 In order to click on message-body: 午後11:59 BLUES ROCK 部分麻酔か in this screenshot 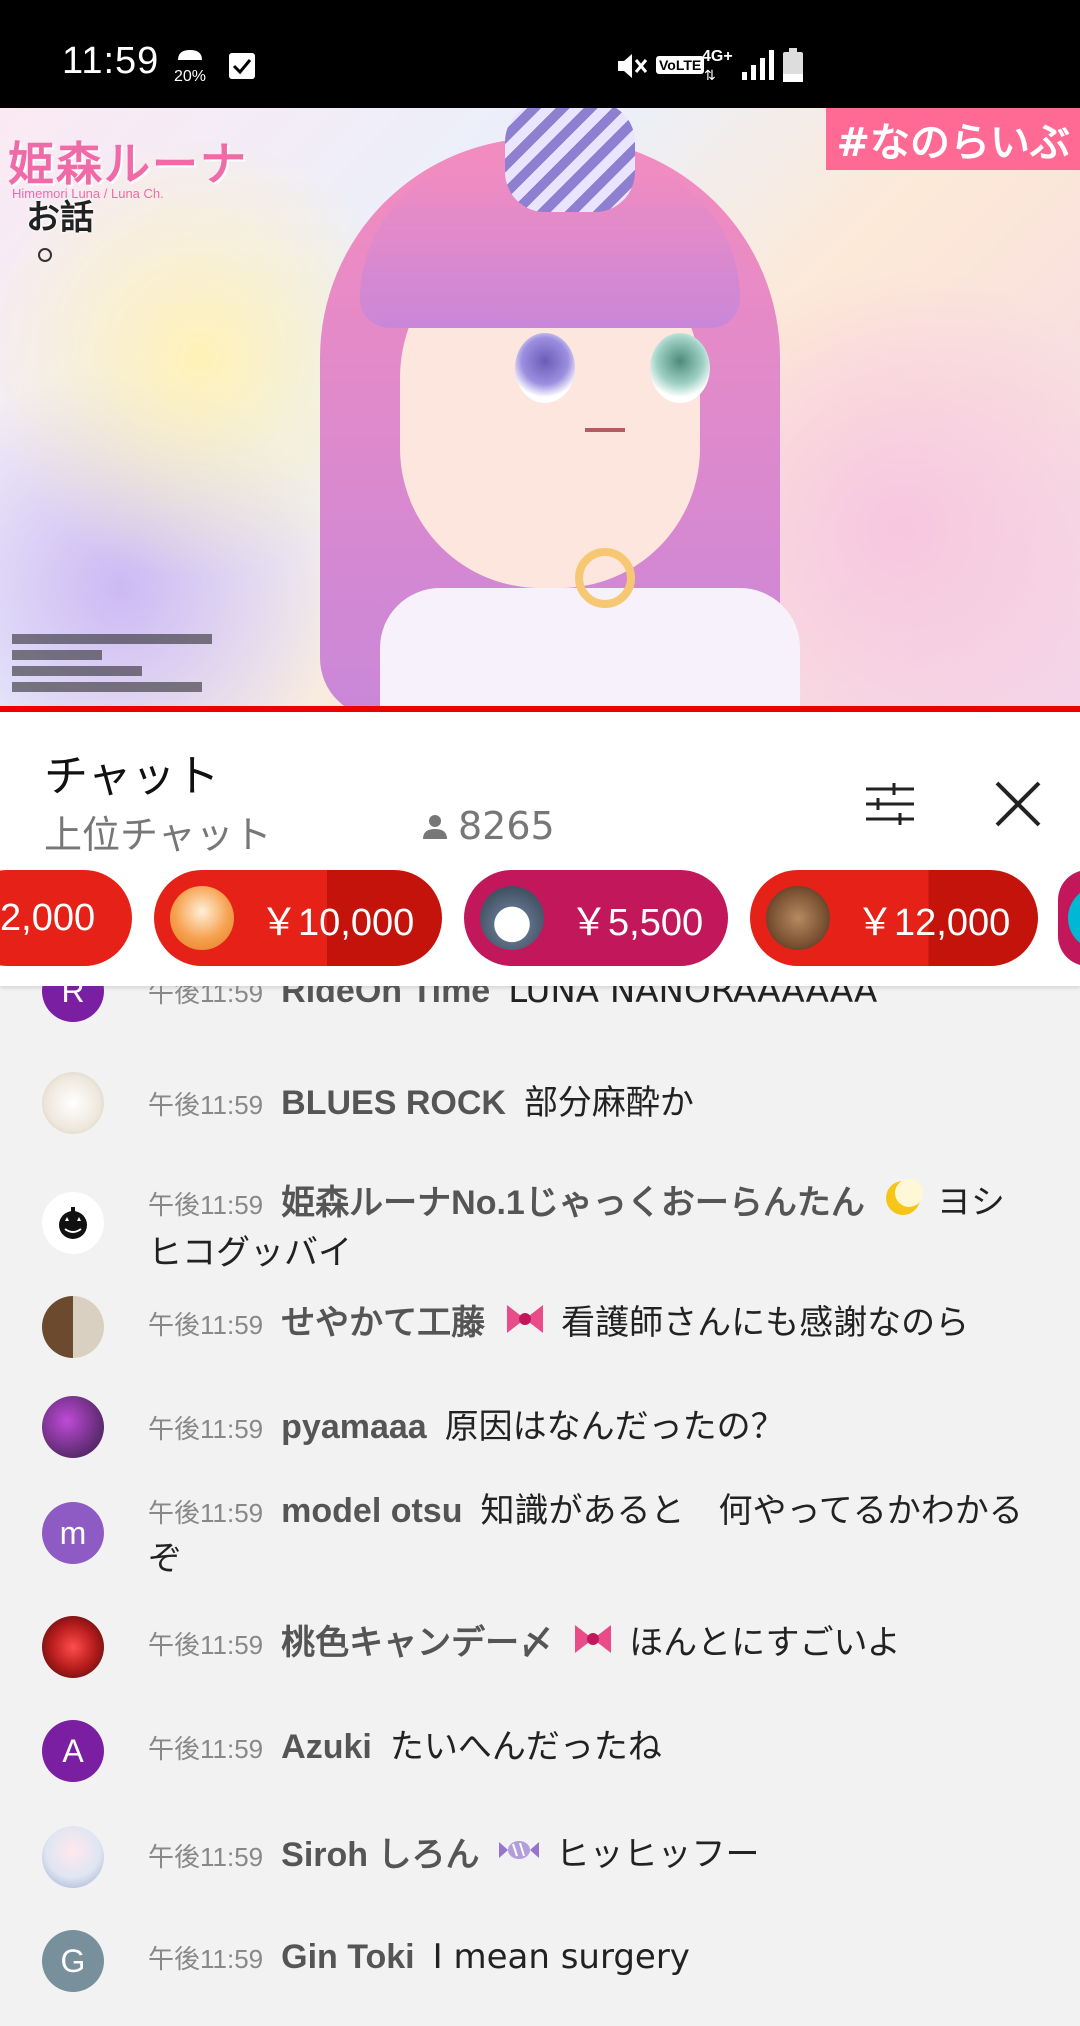, I will do `click(592, 1104)`.